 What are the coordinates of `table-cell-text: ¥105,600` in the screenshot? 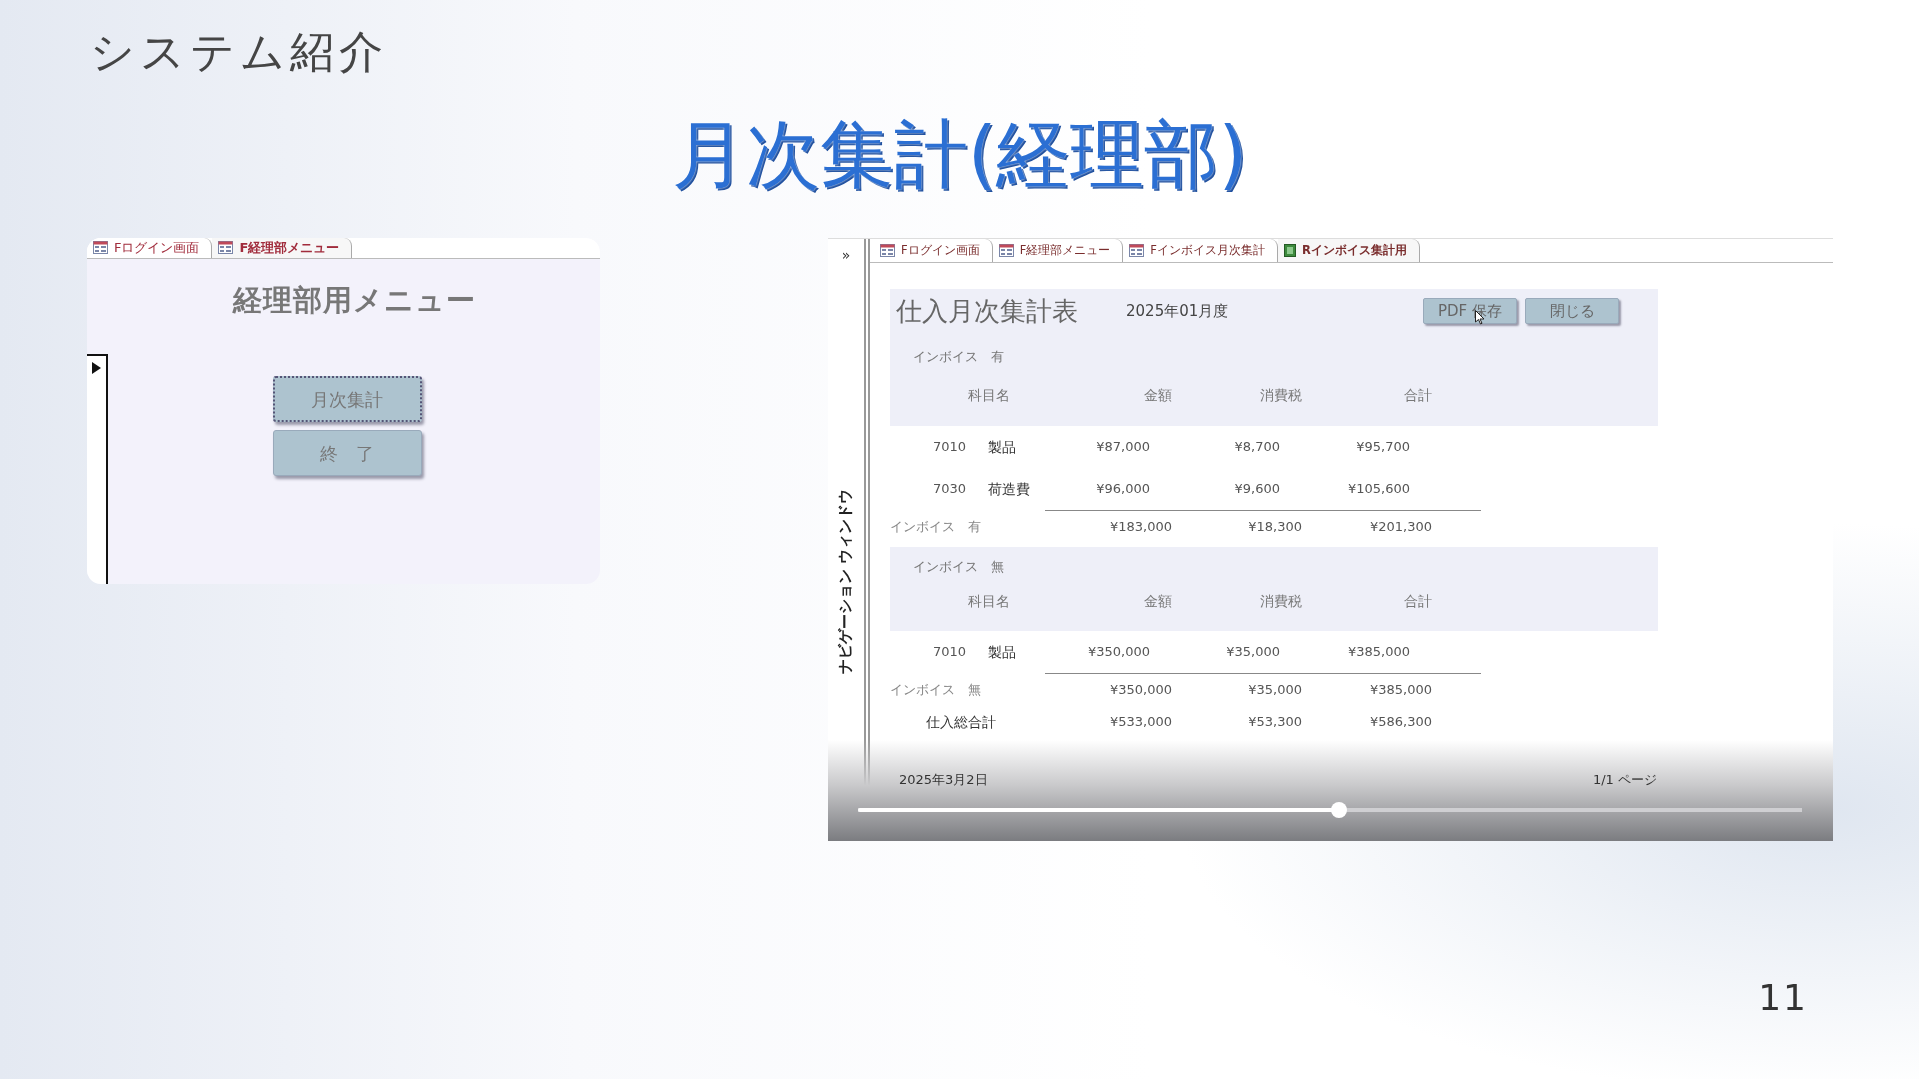 It's located at (1378, 489).